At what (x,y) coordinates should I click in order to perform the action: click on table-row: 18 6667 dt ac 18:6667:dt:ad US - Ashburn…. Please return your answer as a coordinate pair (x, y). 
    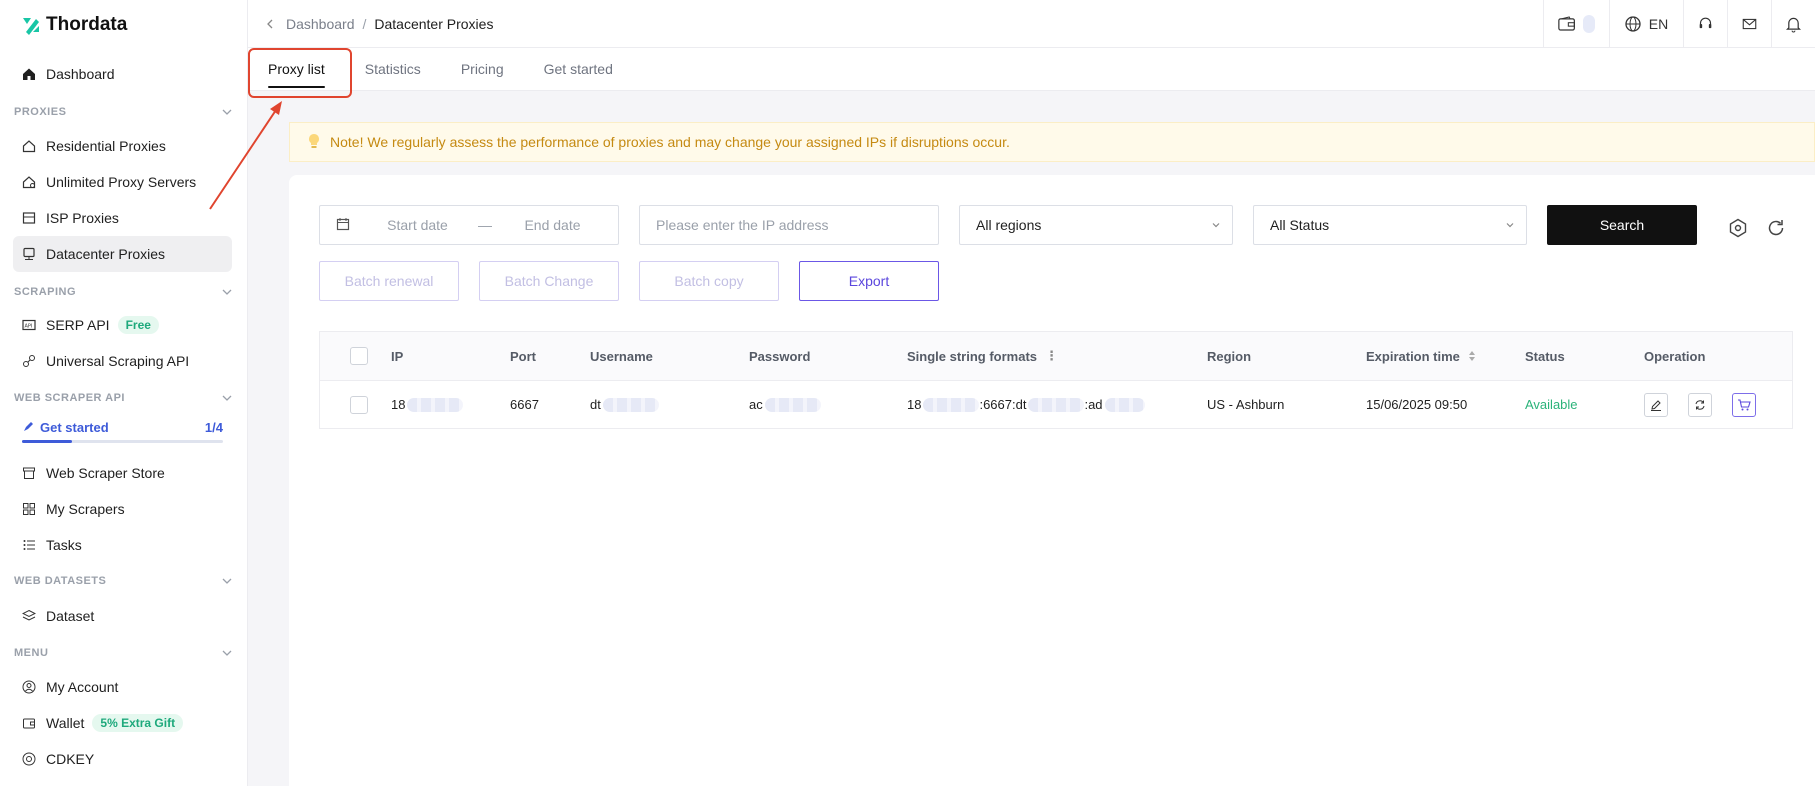
    Looking at the image, I should click on (1056, 404).